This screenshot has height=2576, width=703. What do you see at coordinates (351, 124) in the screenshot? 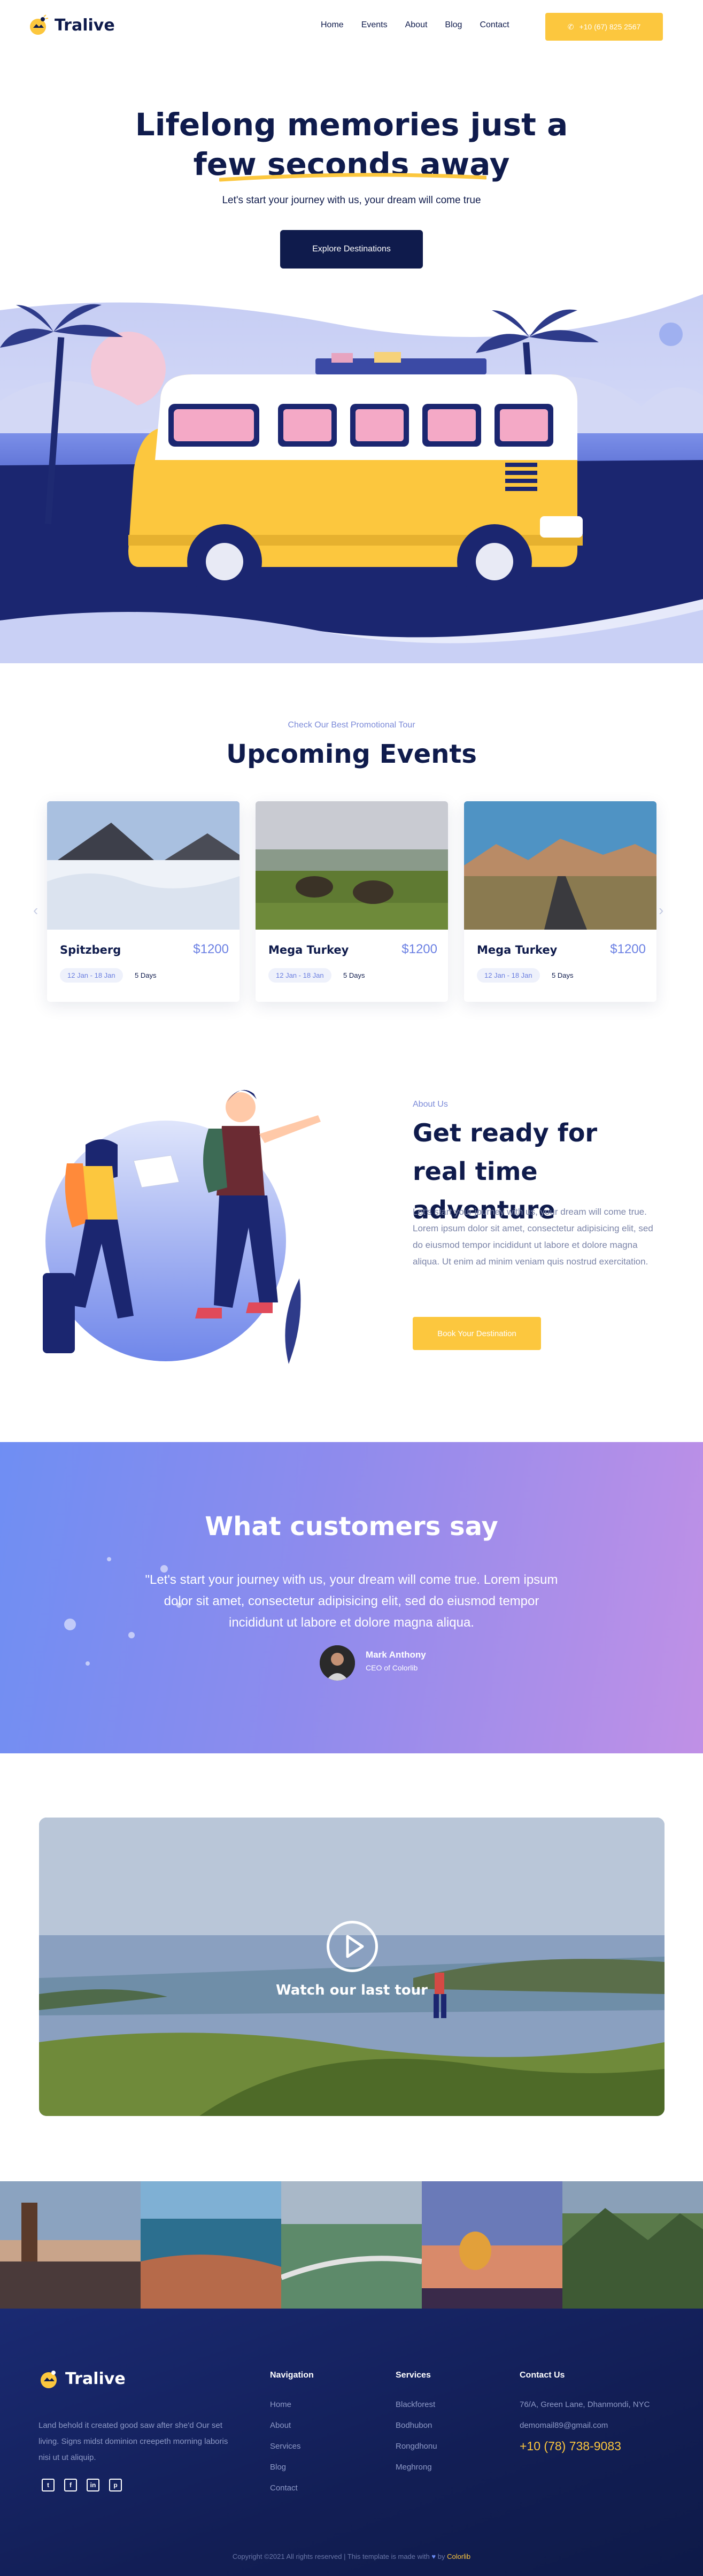
I see `hero-title-line-1: Lifelong memories just a` at bounding box center [351, 124].